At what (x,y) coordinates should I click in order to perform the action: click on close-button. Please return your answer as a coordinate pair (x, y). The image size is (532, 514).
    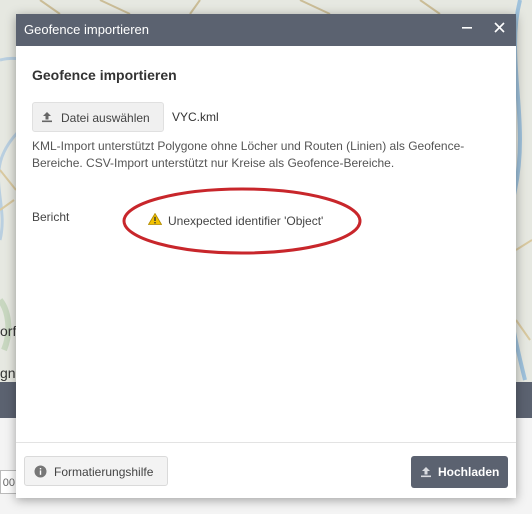
    Looking at the image, I should click on (499, 29).